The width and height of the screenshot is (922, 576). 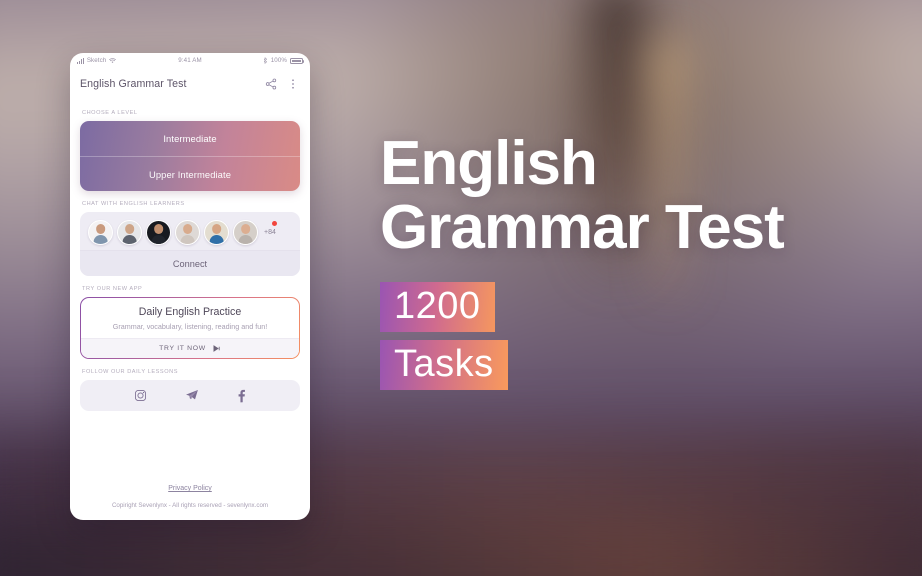 I want to click on wifi-icon, so click(x=113, y=60).